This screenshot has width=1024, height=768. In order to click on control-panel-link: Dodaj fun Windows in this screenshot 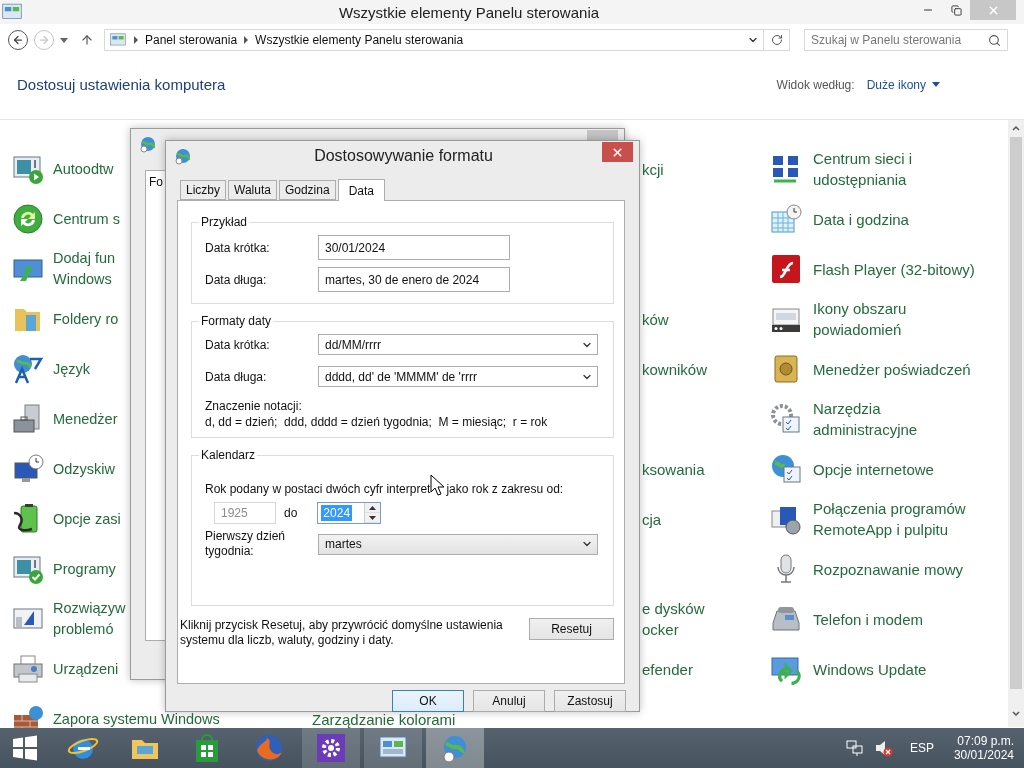, I will do `click(84, 269)`.